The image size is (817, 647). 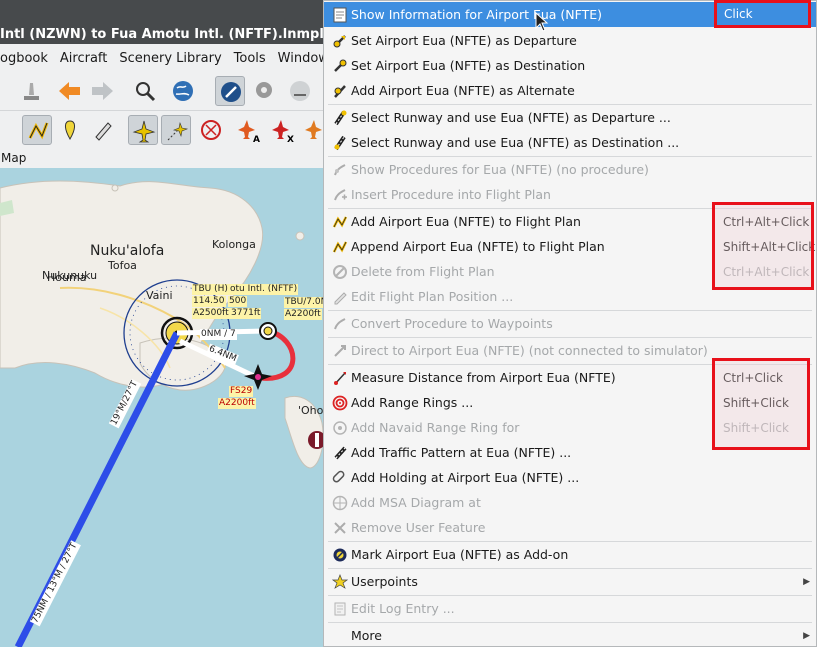 I want to click on fix-fs29-label: FS29, so click(x=241, y=391).